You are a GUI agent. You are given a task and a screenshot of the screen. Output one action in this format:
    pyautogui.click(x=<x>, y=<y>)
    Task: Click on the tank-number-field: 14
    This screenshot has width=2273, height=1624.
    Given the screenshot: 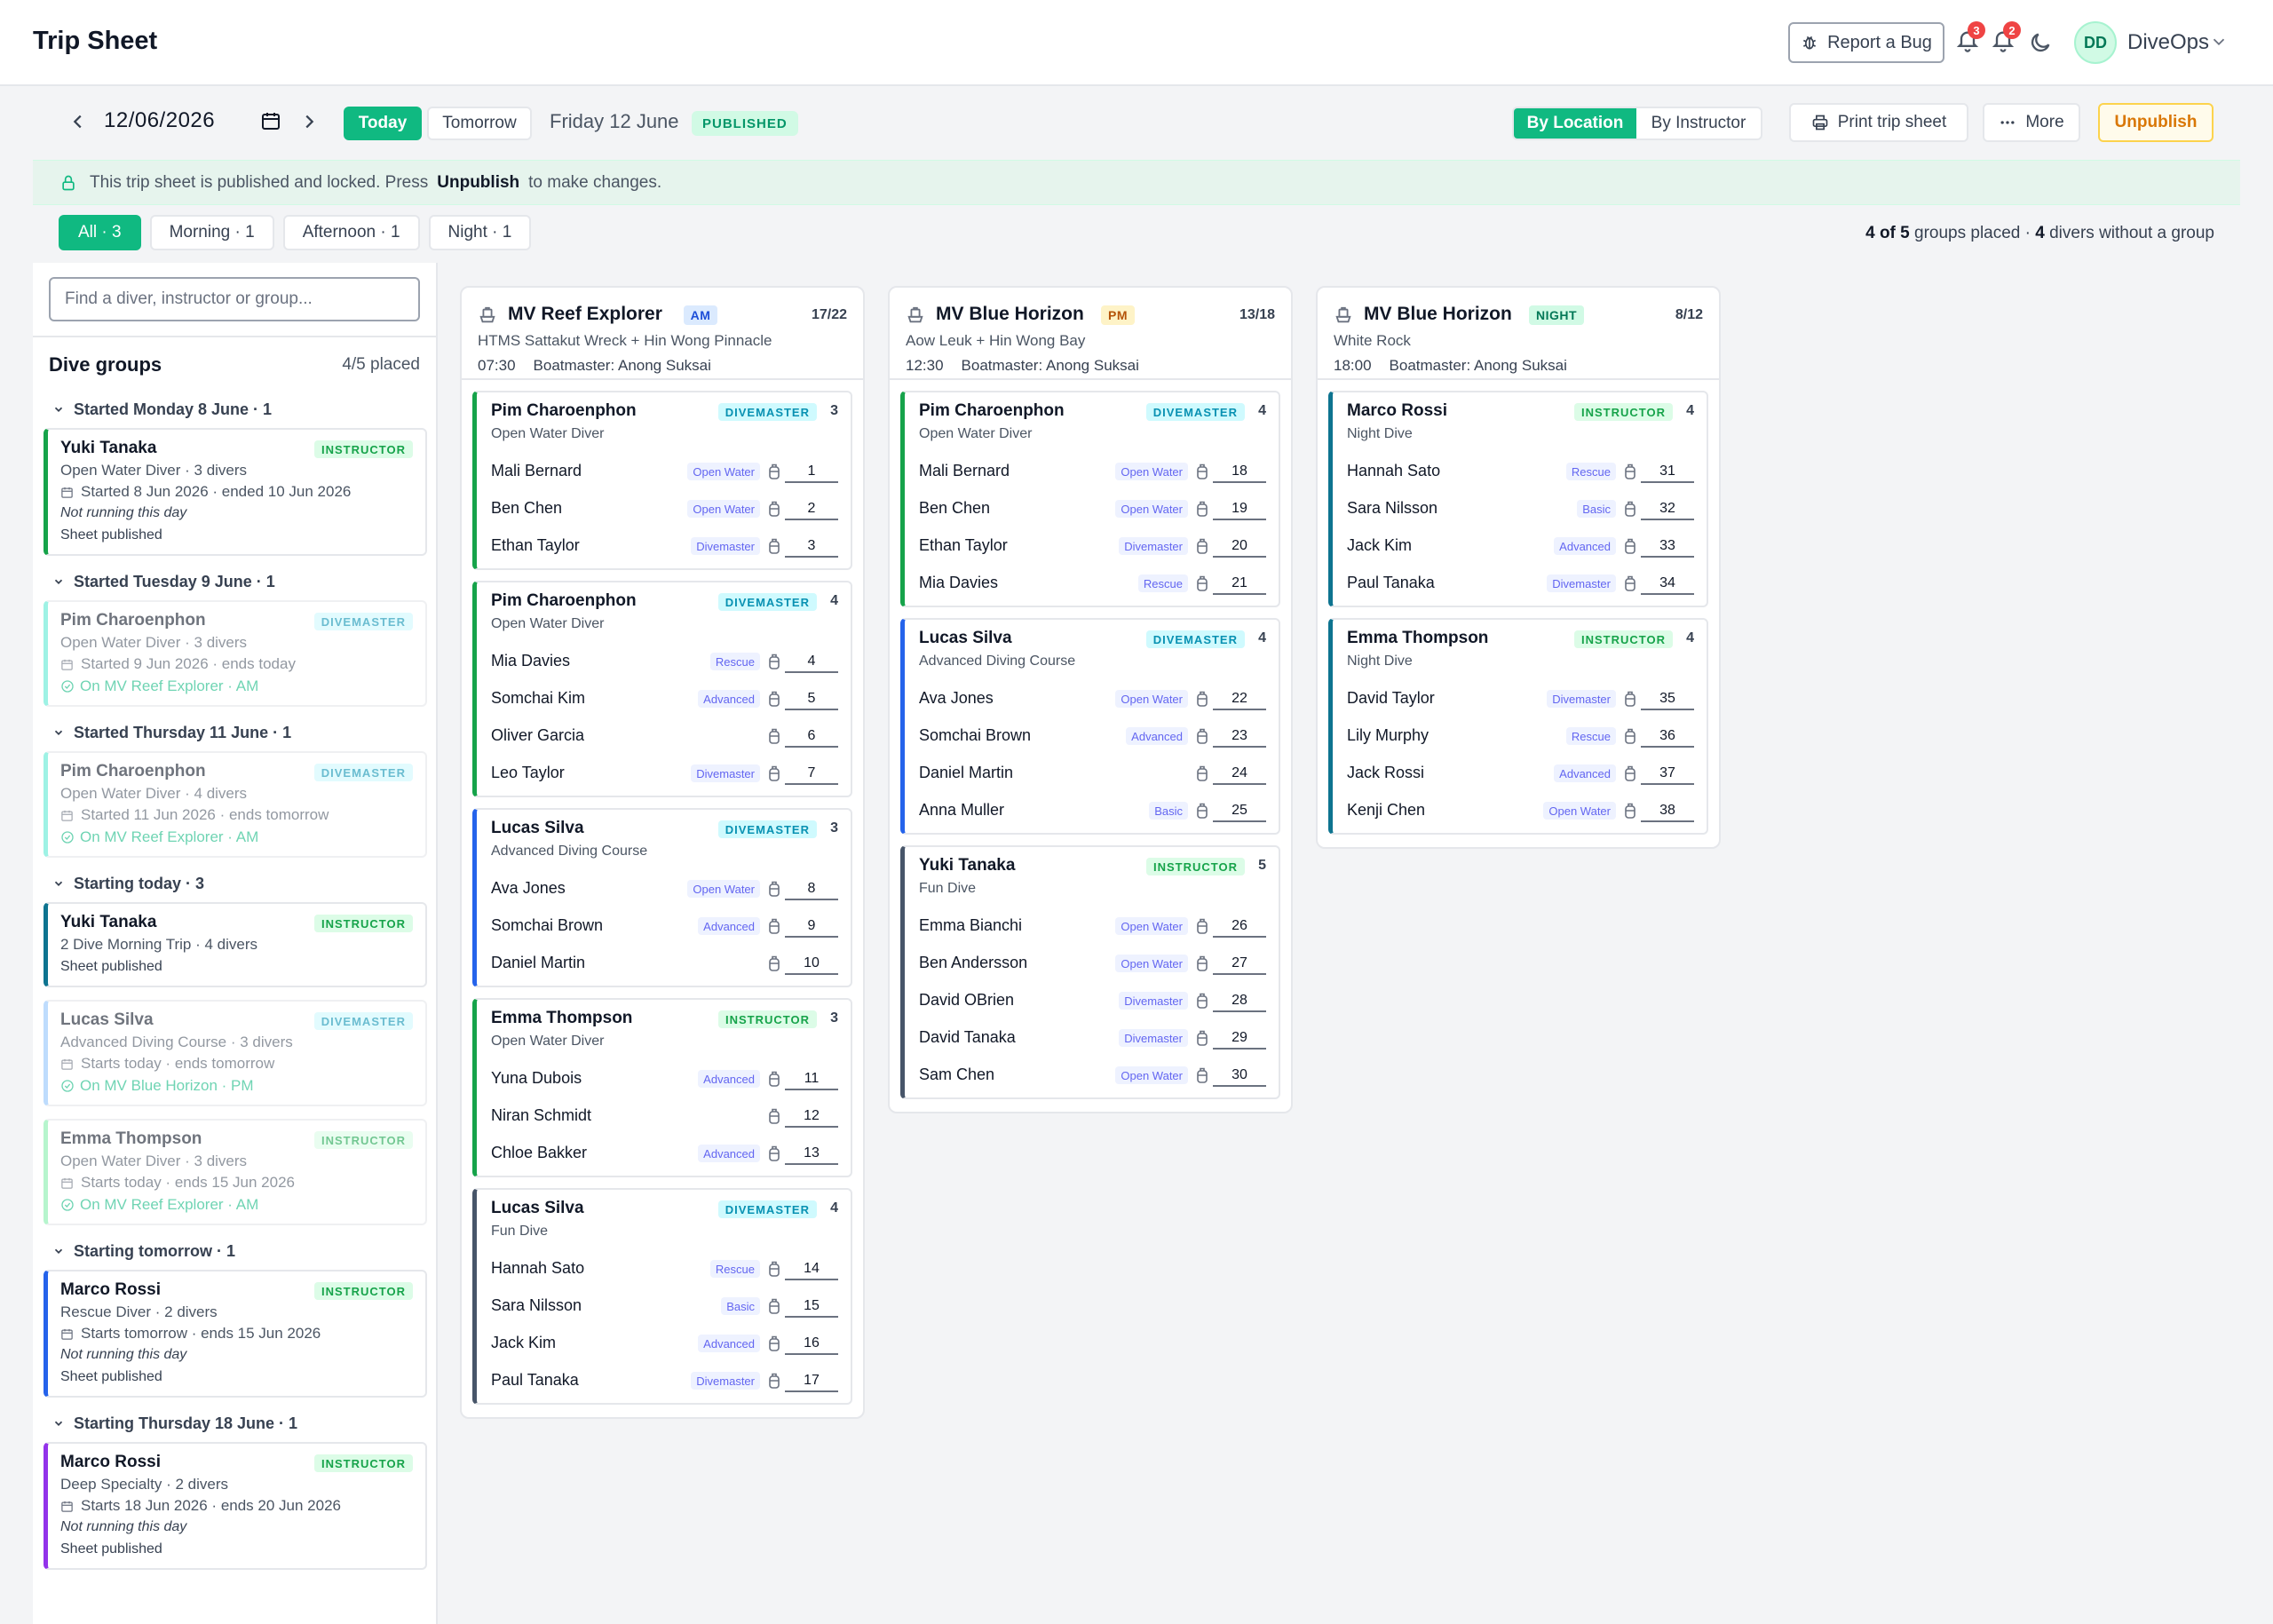 What is the action you would take?
    pyautogui.click(x=812, y=1268)
    